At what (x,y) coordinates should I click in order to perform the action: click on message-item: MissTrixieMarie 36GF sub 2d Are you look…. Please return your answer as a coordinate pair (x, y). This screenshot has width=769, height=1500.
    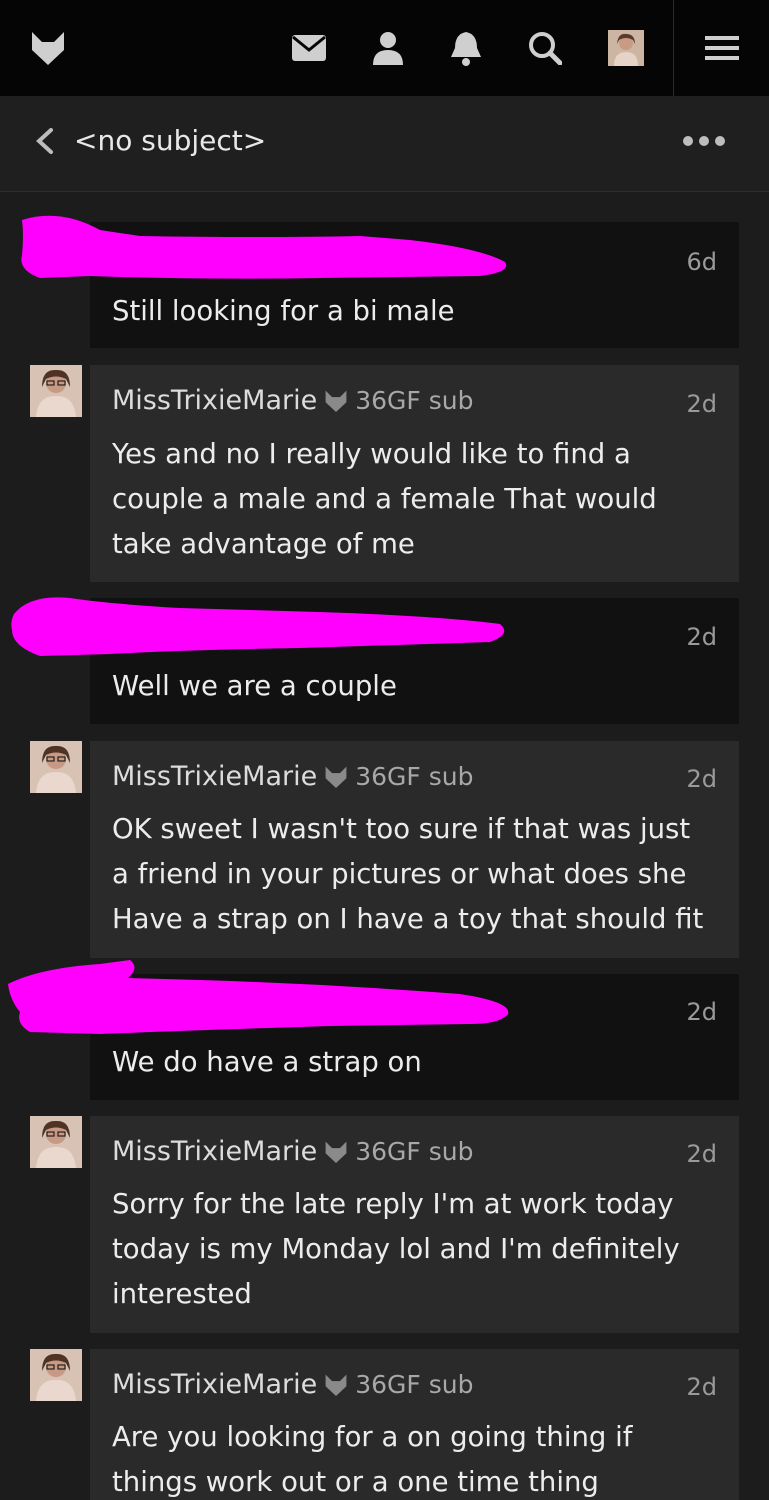
    Looking at the image, I should click on (414, 1424).